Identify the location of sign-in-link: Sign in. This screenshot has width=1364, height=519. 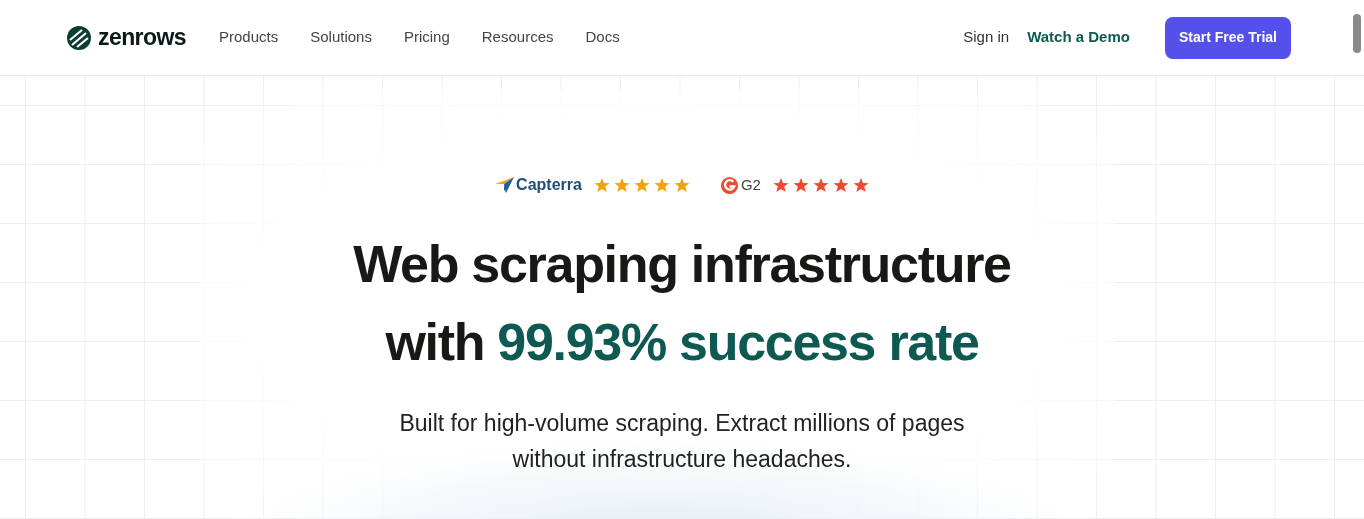
(986, 37).